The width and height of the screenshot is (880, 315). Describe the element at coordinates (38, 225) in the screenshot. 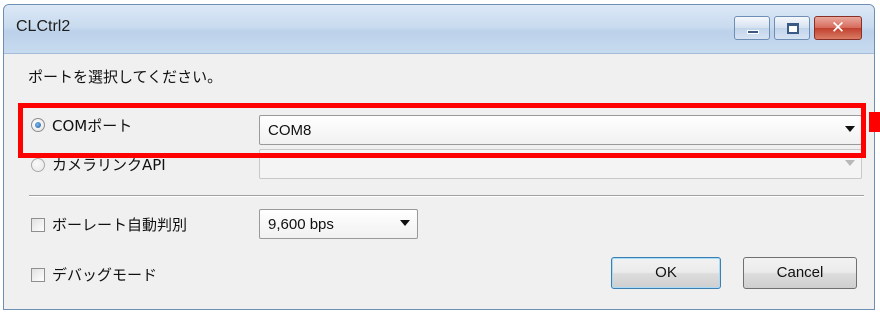

I see `auto-baud-checkbox` at that location.